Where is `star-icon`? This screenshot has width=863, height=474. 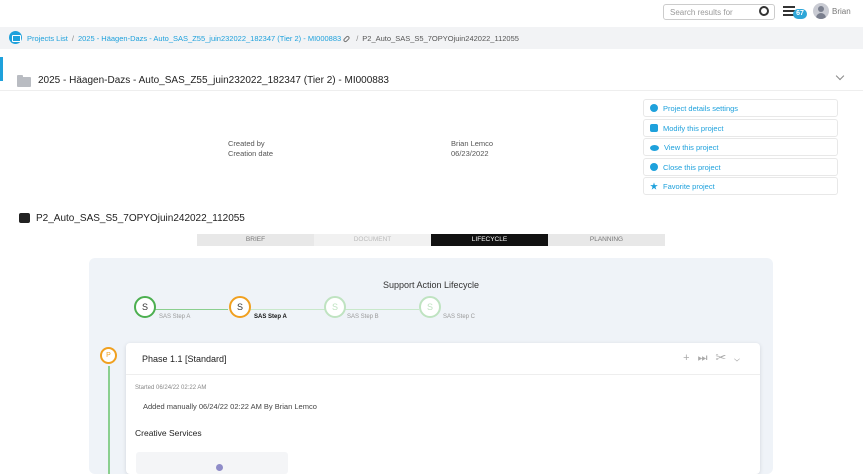
star-icon is located at coordinates (654, 186).